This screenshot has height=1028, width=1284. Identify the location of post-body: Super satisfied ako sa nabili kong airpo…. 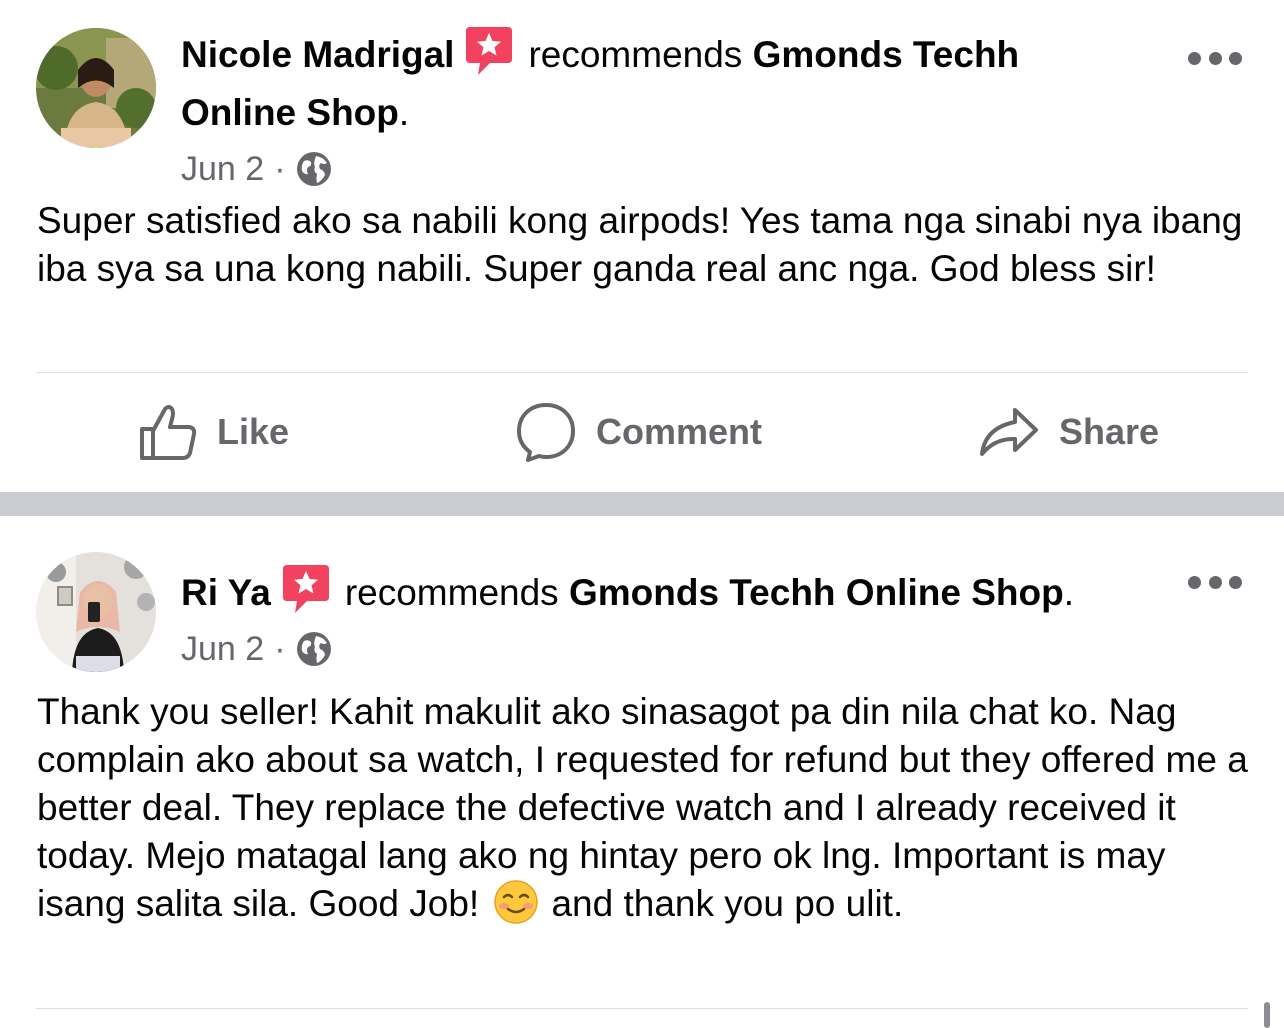
(640, 244).